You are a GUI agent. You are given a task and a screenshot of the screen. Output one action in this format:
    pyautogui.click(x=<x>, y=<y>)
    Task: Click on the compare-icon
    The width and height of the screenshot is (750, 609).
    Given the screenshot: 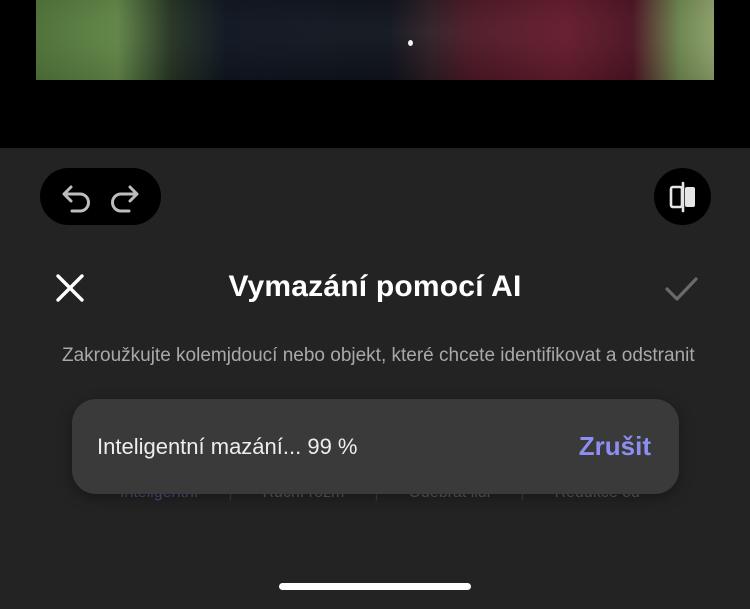 What is the action you would take?
    pyautogui.click(x=682, y=196)
    